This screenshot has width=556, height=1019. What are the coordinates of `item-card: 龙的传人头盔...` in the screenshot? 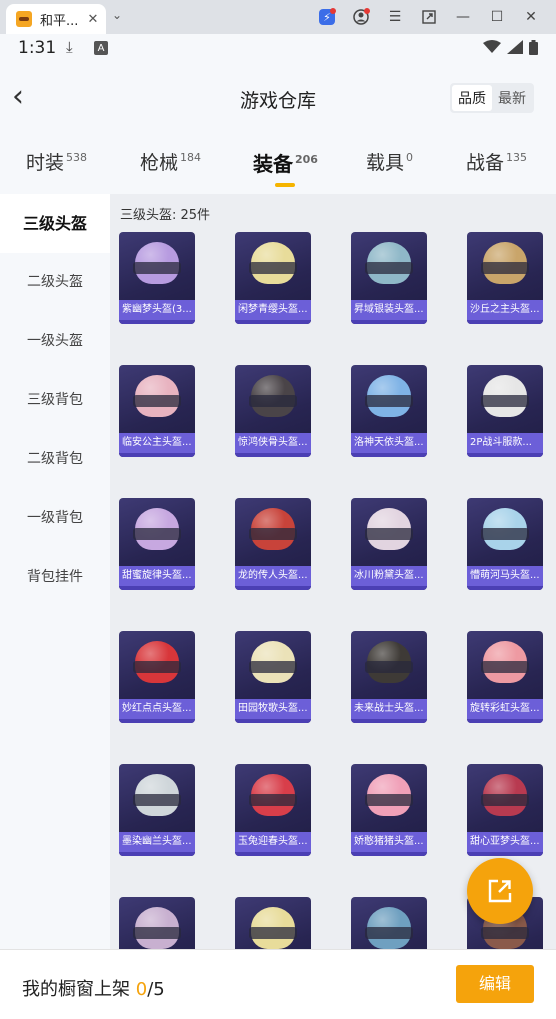 It's located at (273, 544).